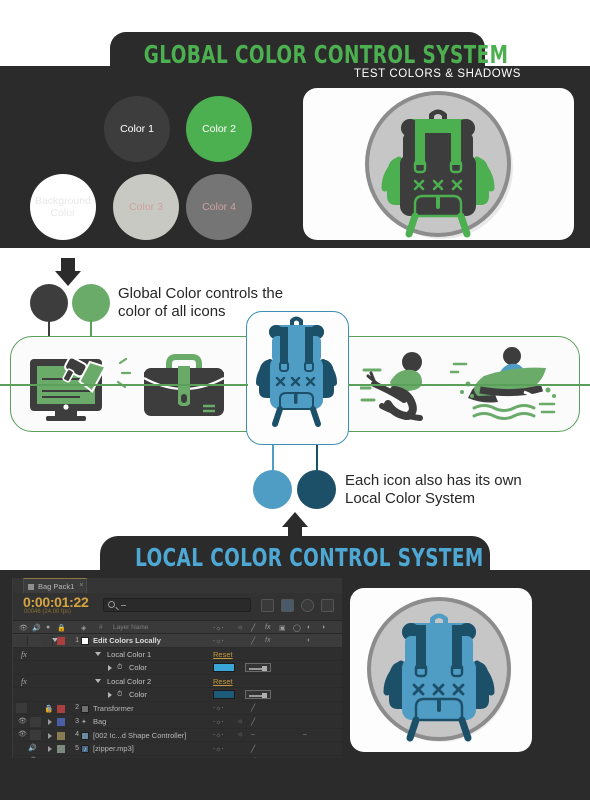 This screenshot has width=590, height=800. Describe the element at coordinates (177, 722) in the screenshot. I see `table-row: 👁 3 ✦ Bag ⋅☼⋅ ☼ ╱` at that location.